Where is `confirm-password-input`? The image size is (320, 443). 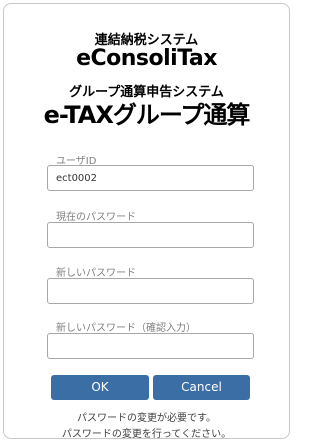 confirm-password-input is located at coordinates (150, 346).